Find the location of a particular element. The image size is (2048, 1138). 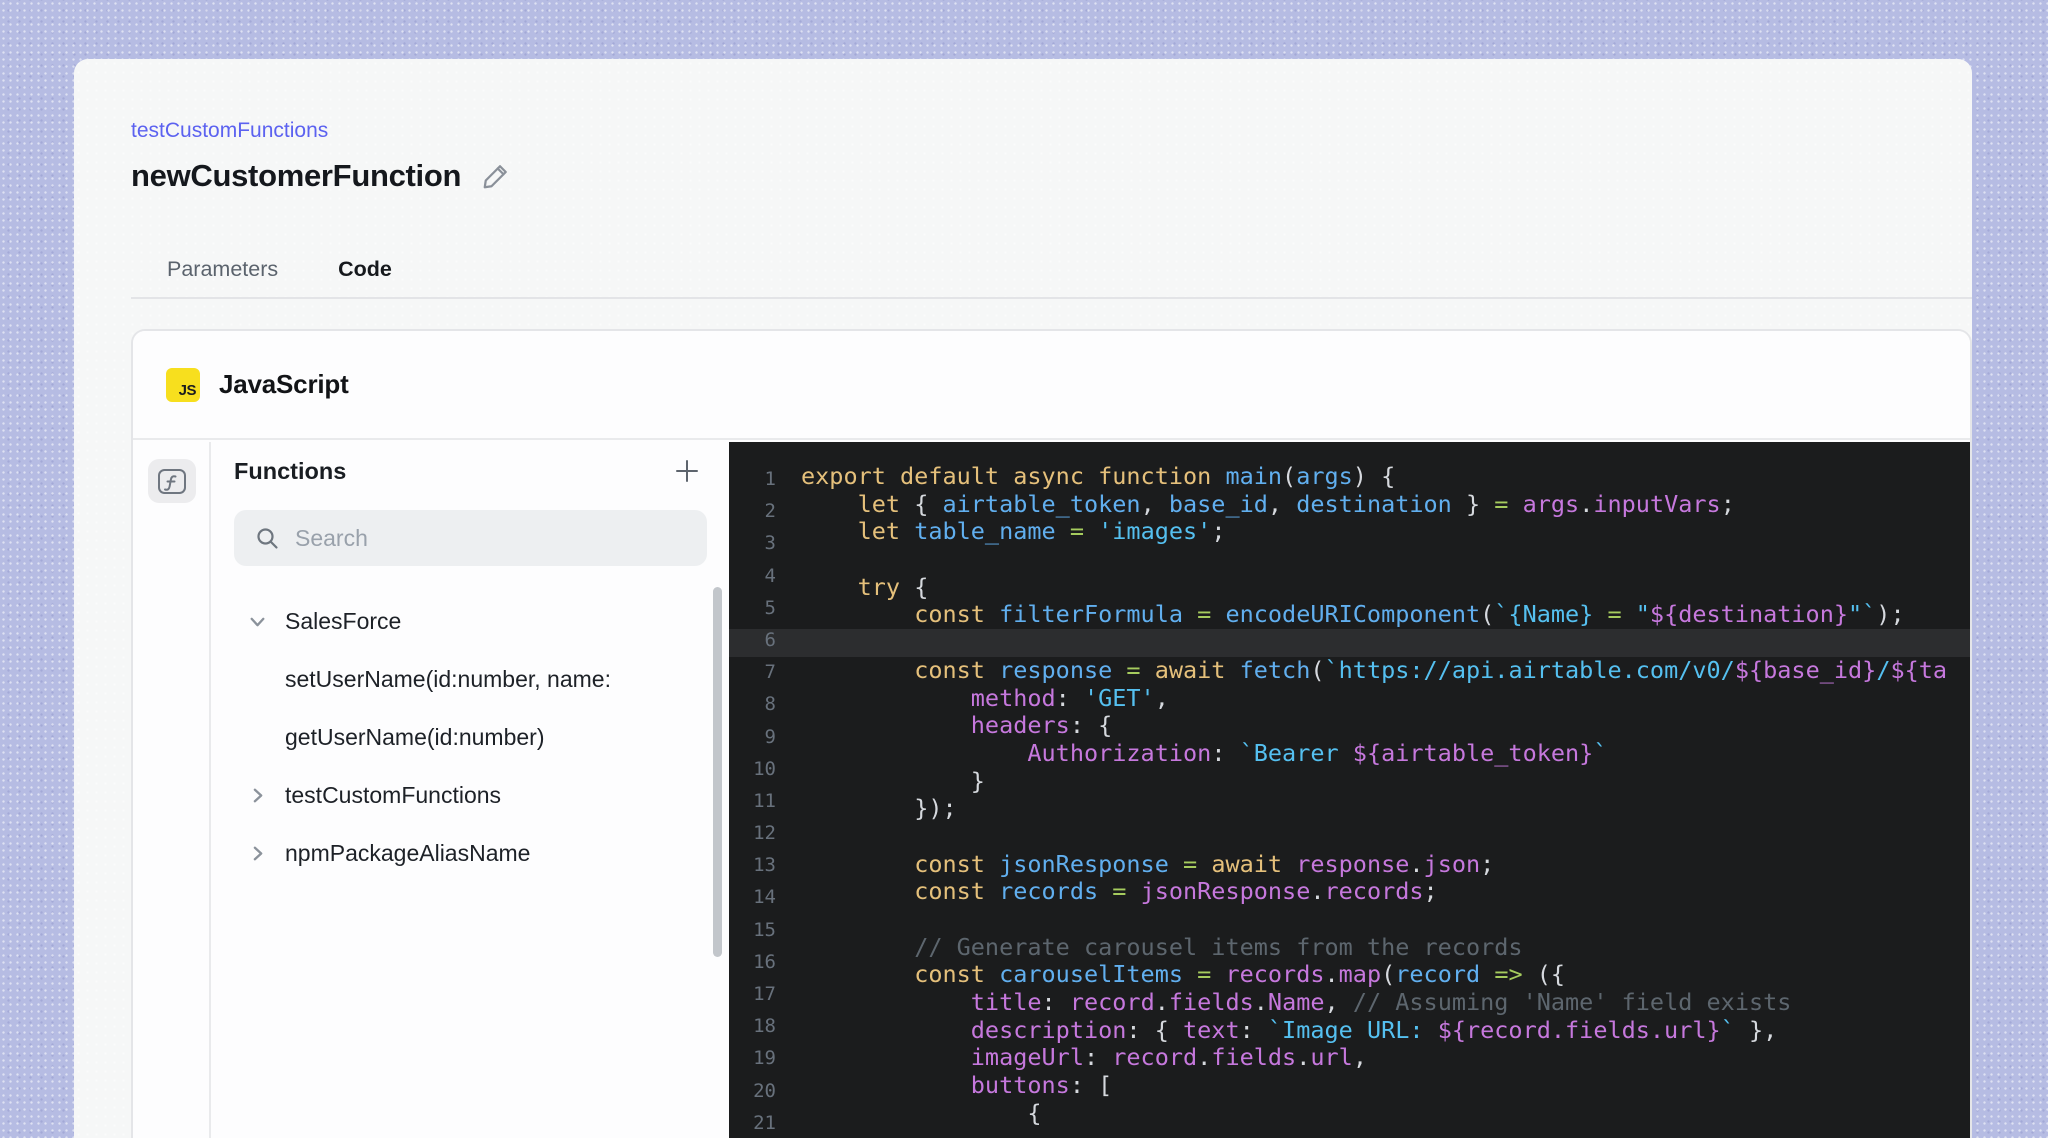

code-line: method: 'GET', is located at coordinates (1385, 698).